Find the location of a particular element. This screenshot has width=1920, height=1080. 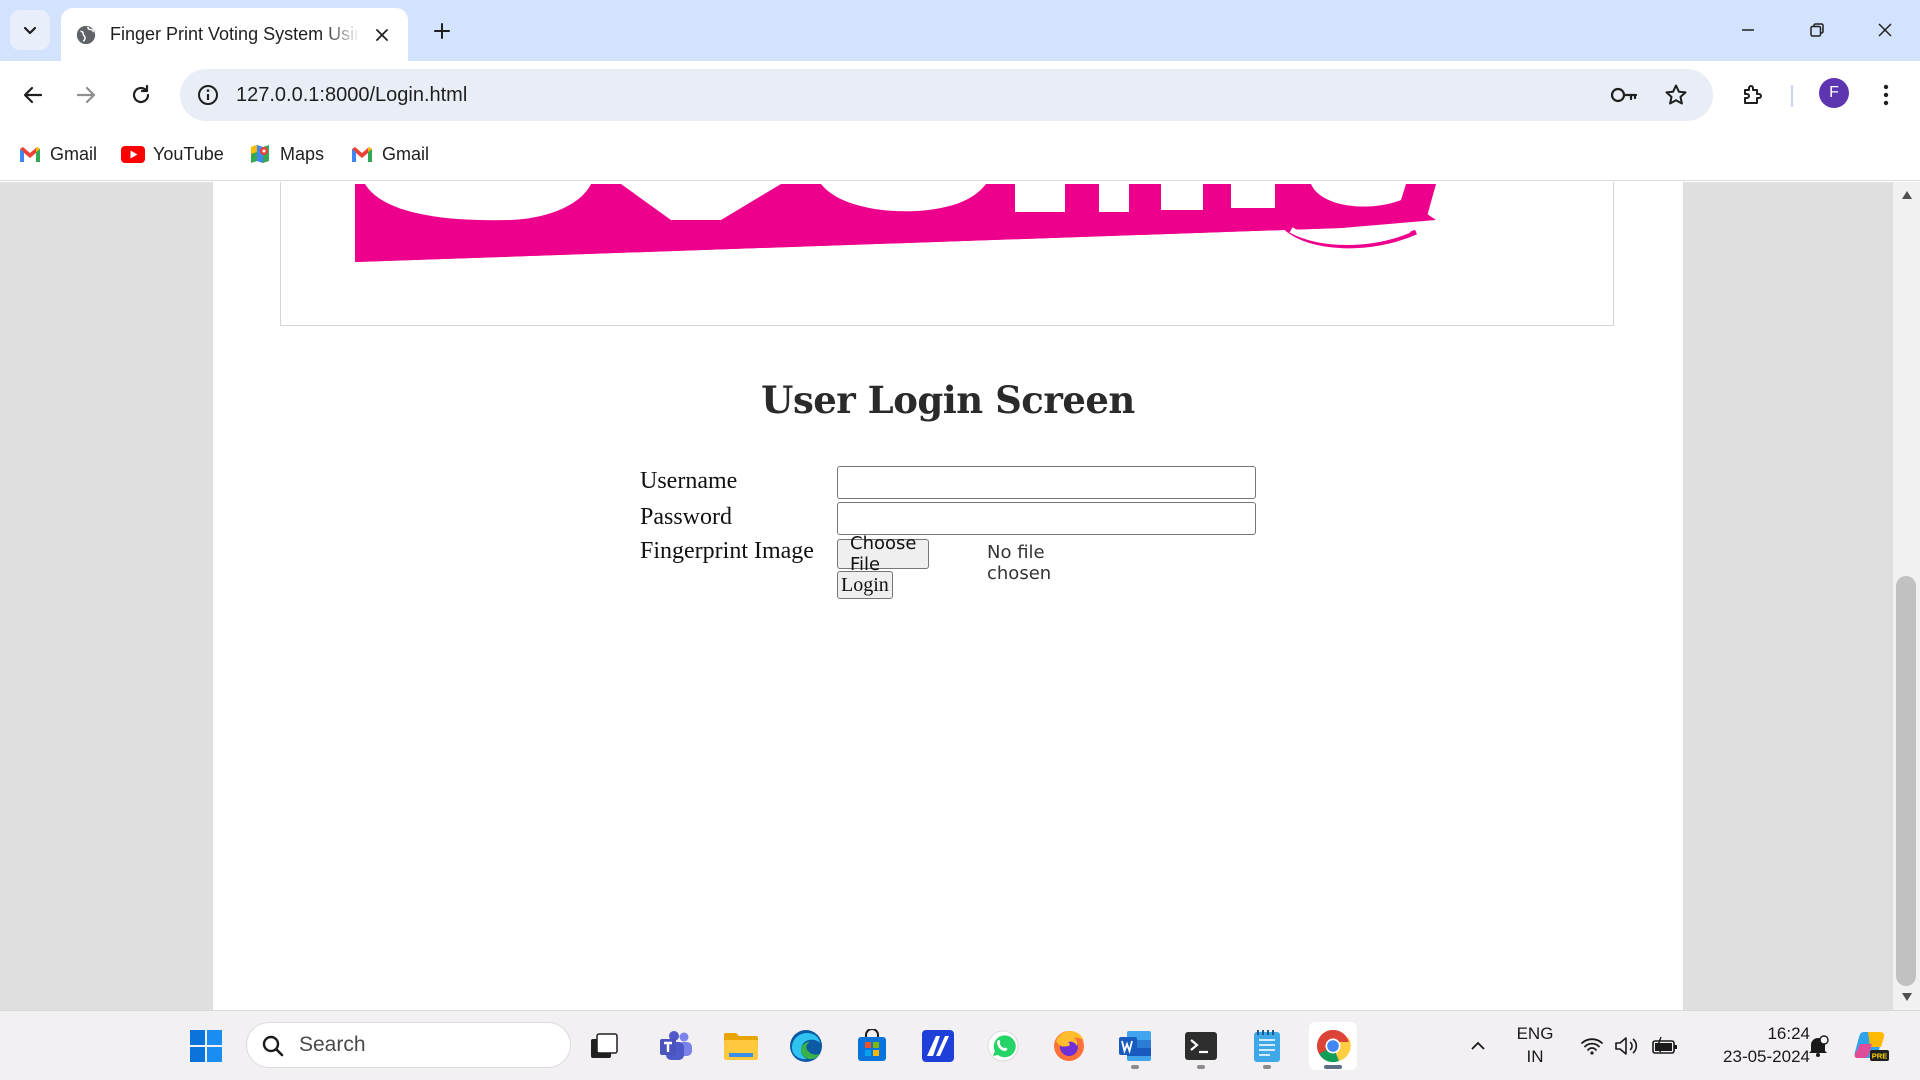

maps-icon is located at coordinates (260, 154).